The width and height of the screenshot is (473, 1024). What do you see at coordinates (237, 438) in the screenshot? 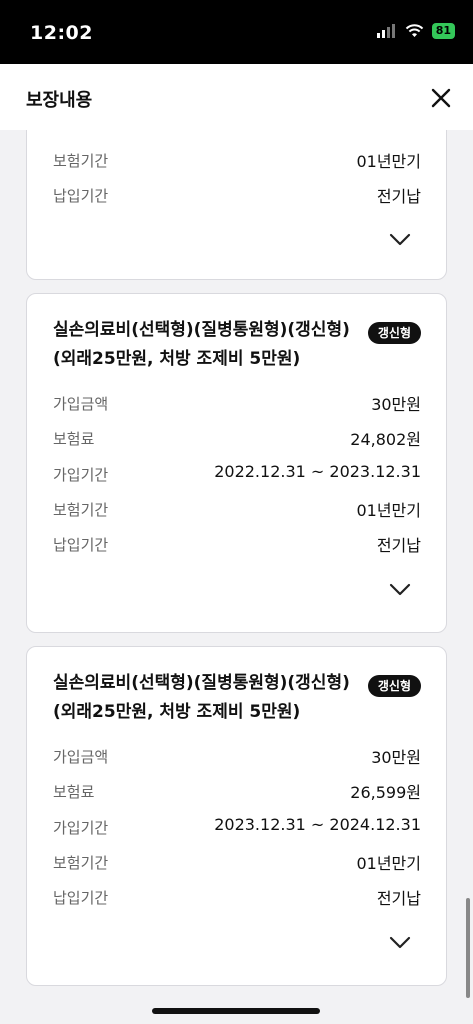
I see `detail-row: 보험료 24,802원` at bounding box center [237, 438].